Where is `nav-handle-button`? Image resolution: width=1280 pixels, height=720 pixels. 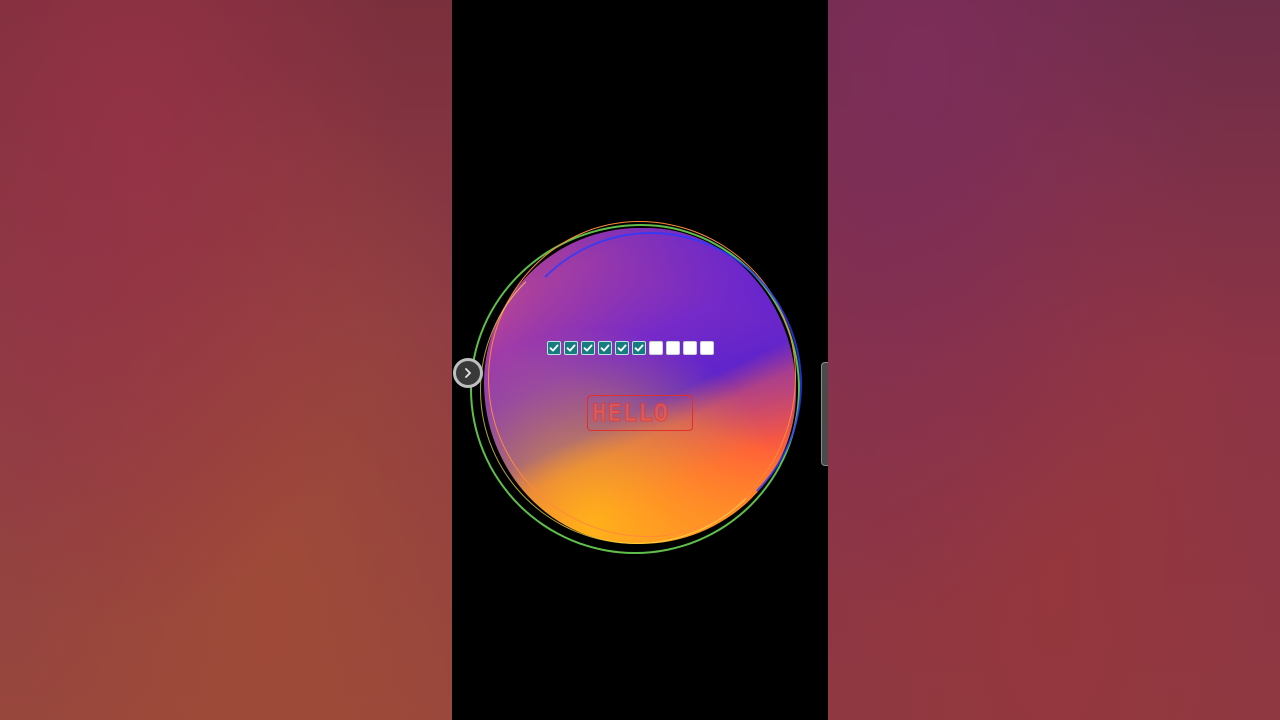 nav-handle-button is located at coordinates (468, 373).